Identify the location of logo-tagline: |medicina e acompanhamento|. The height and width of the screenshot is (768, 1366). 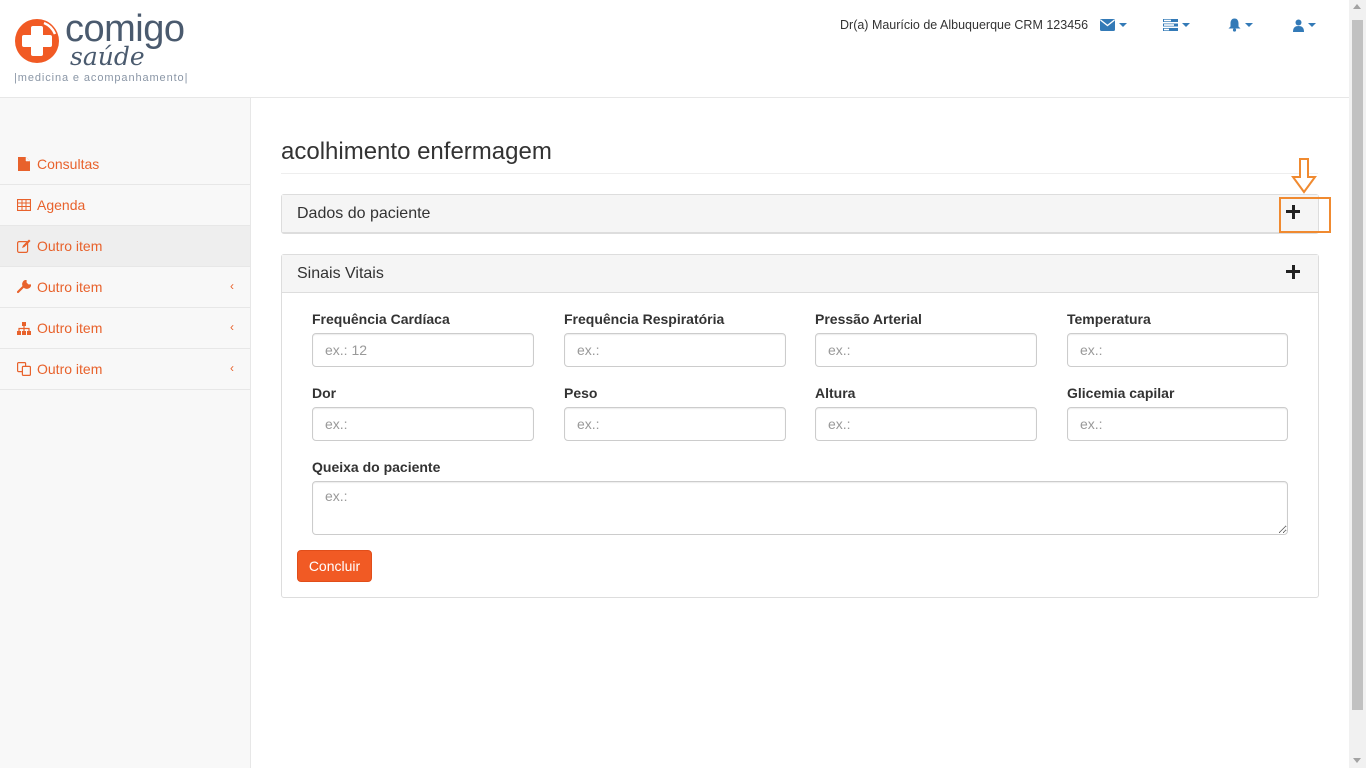
(101, 78).